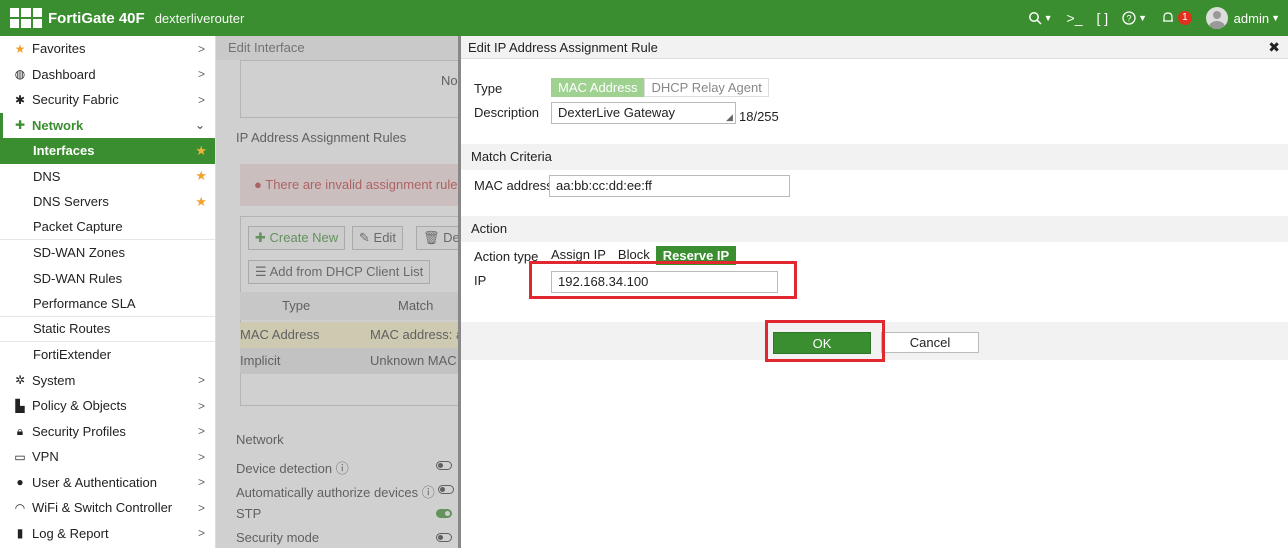 This screenshot has width=1288, height=548. Describe the element at coordinates (107, 151) in the screenshot. I see `sidebar-item-interfaces: Interfaces ★` at that location.